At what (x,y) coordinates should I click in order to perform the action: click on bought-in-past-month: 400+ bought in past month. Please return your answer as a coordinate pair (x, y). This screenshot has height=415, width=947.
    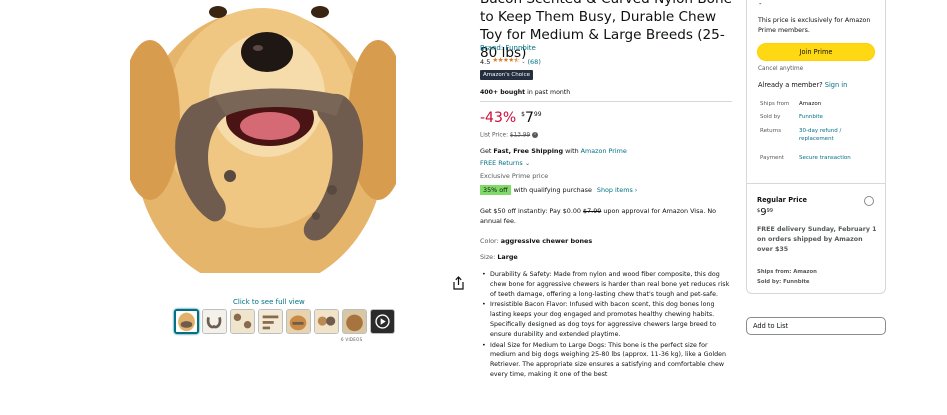
    Looking at the image, I should click on (525, 92).